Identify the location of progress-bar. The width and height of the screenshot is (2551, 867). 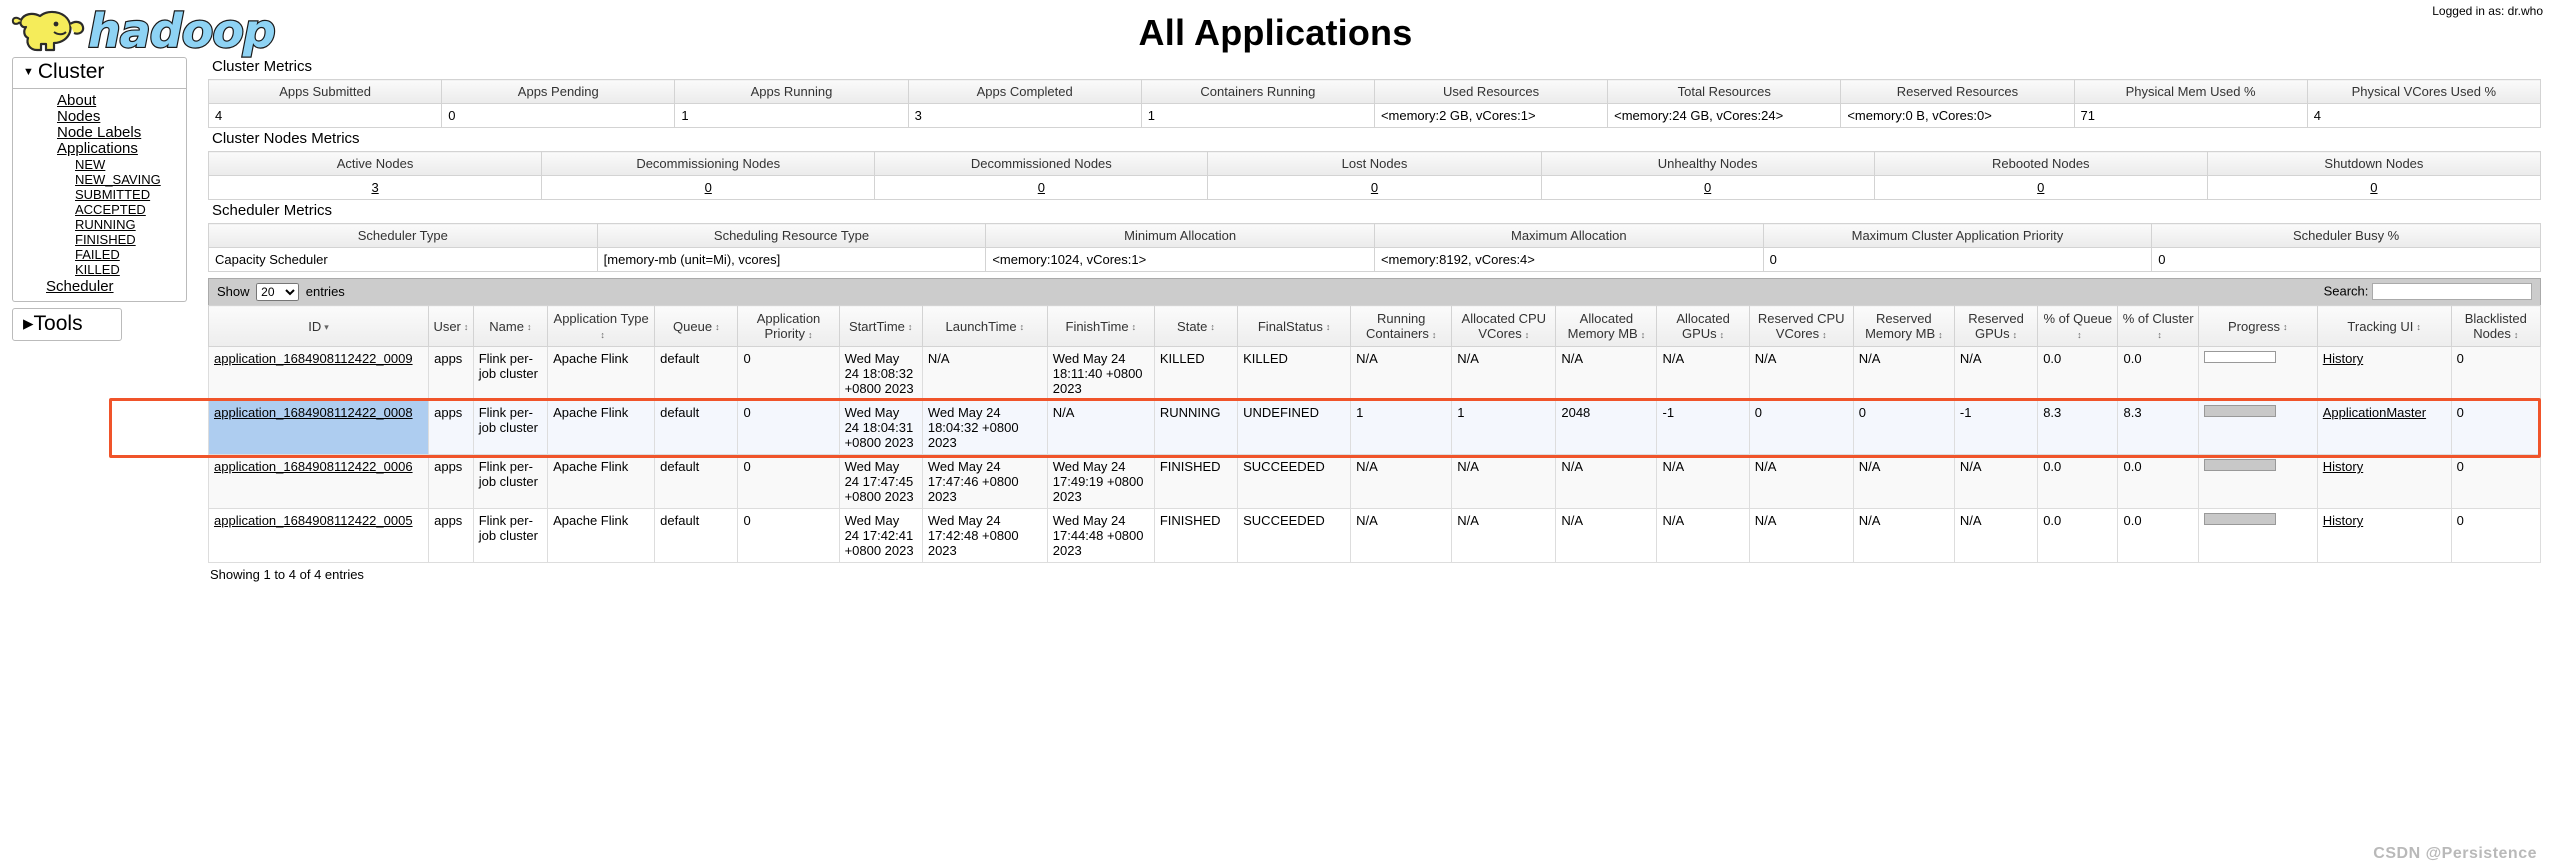
(2239, 357).